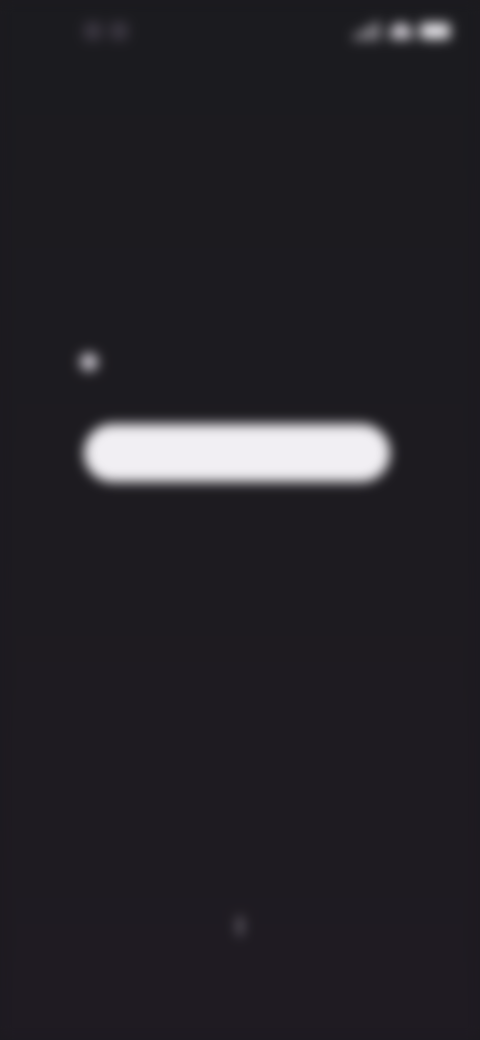 Image resolution: width=480 pixels, height=1040 pixels. I want to click on notice-message, so click(240, 362).